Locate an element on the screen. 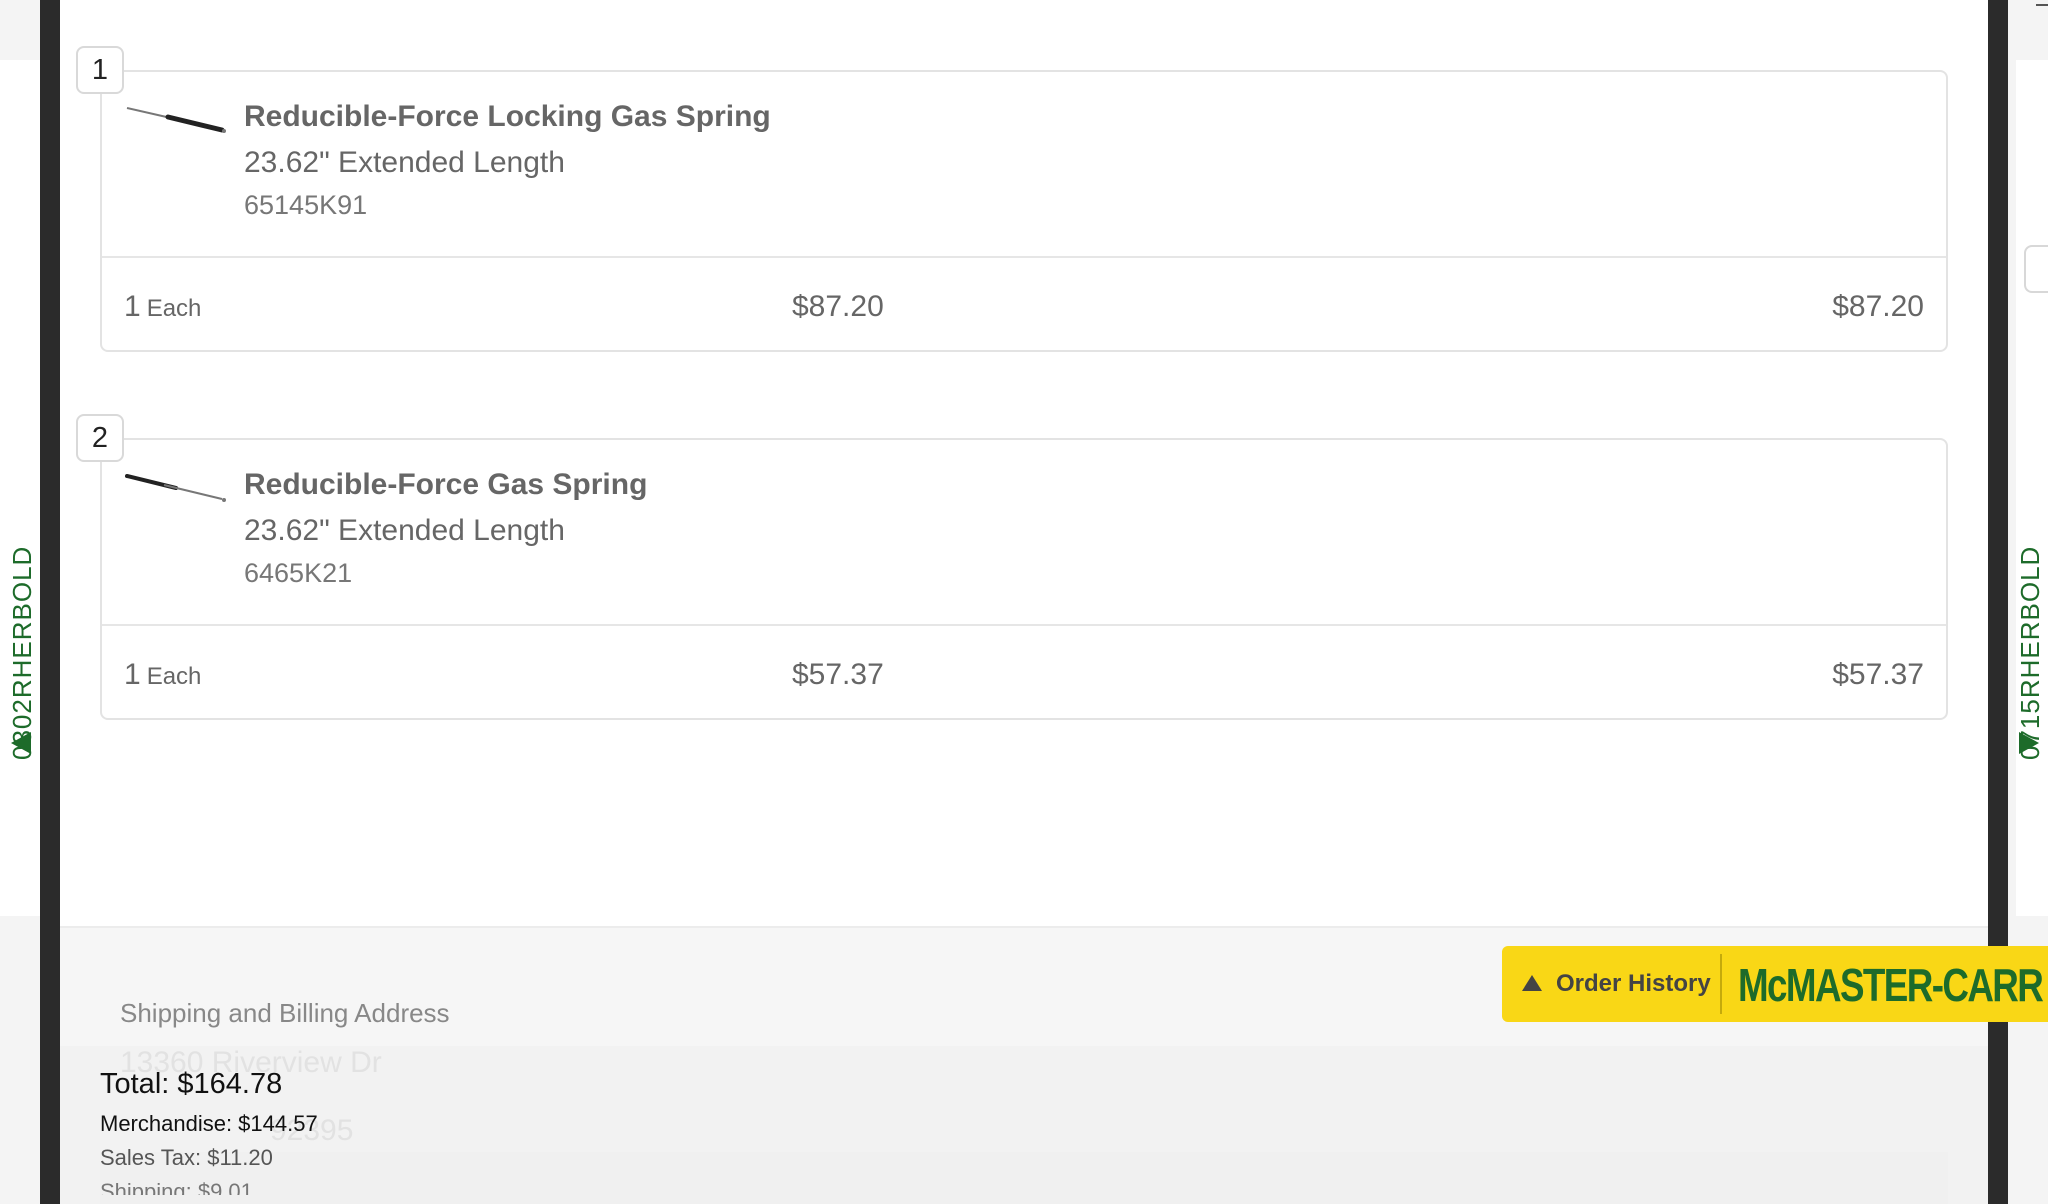  previous-order-strip: 0302RHERBOLD is located at coordinates (20, 602).